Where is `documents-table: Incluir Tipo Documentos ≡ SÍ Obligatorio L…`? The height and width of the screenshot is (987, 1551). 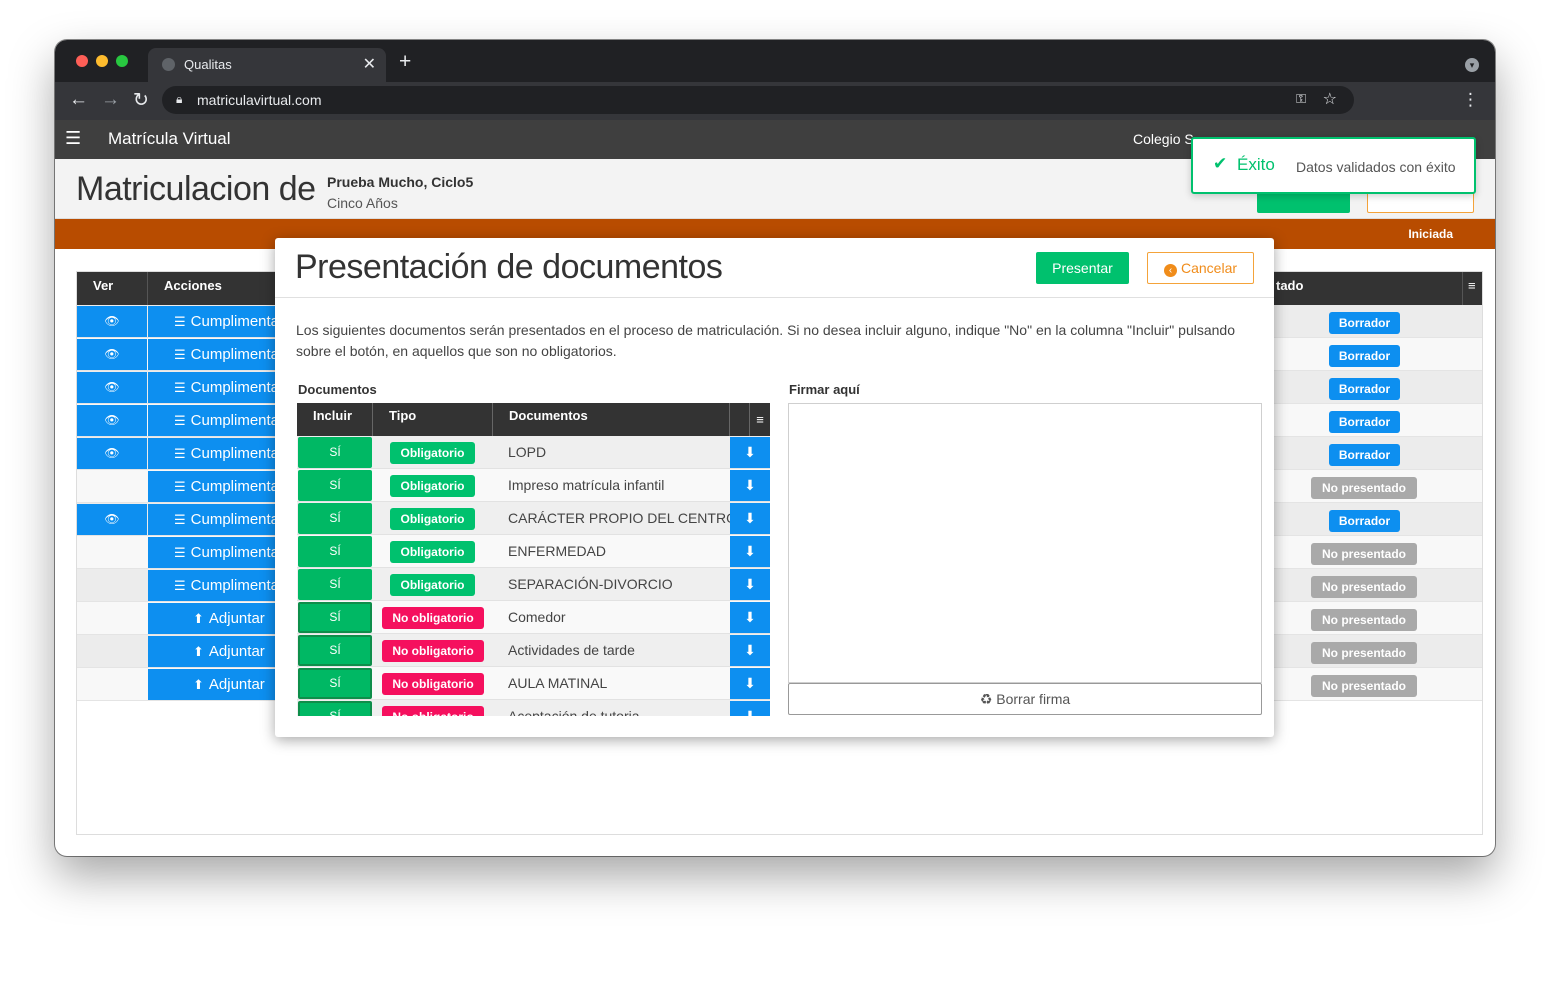 documents-table: Incluir Tipo Documentos ≡ SÍ Obligatorio L… is located at coordinates (533, 559).